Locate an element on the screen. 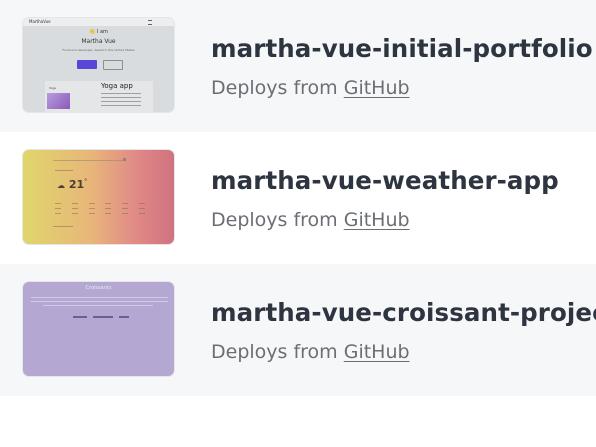 Image resolution: width=596 pixels, height=447 pixels. thumbnail-card-text is located at coordinates (121, 101).